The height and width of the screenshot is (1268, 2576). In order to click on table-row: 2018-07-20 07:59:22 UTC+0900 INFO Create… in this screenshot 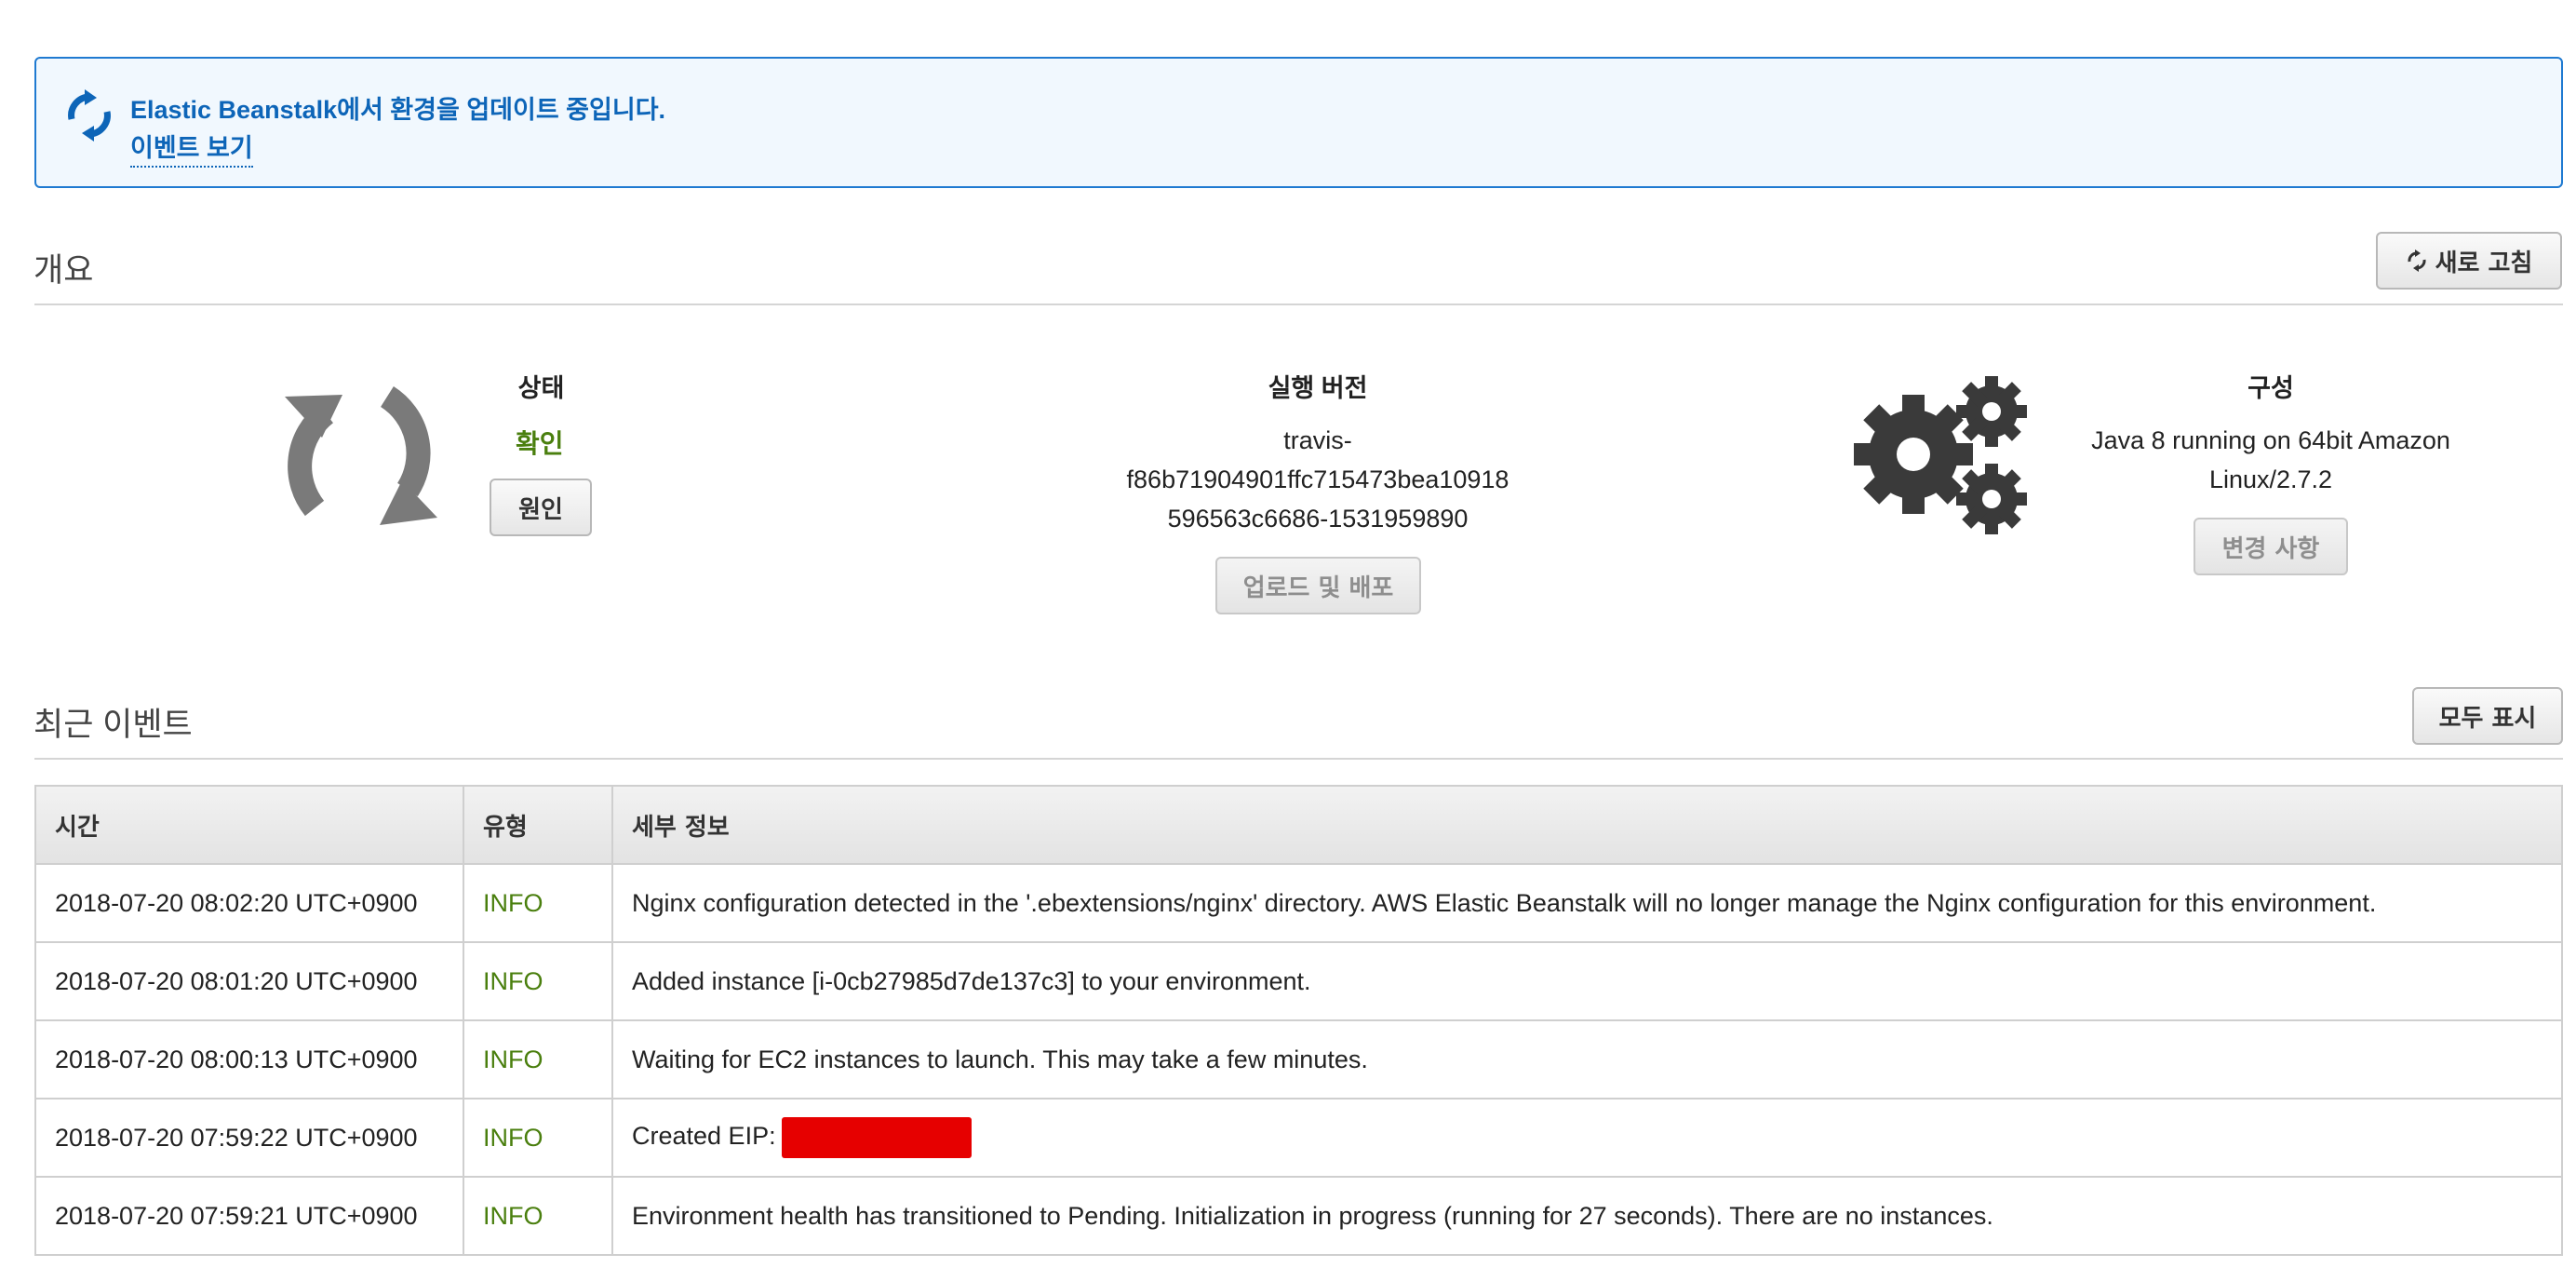, I will do `click(1298, 1138)`.